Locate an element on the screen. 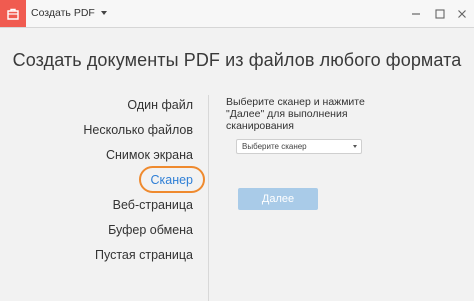 This screenshot has width=474, height=301. scanner-select: Выберите сканер is located at coordinates (299, 146).